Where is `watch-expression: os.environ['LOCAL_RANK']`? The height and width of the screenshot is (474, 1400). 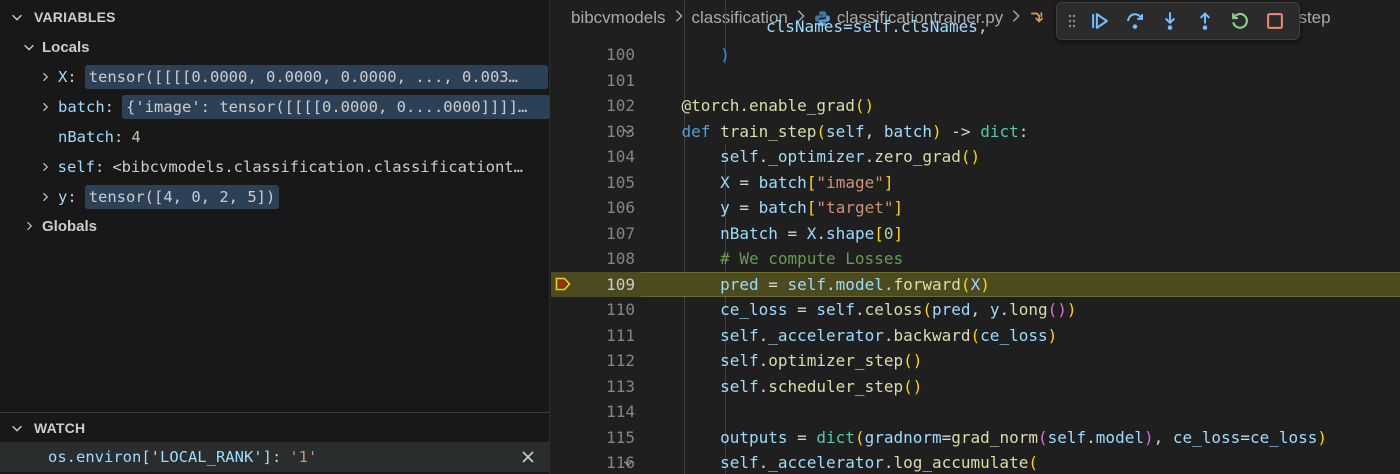 watch-expression: os.environ['LOCAL_RANK'] is located at coordinates (160, 457).